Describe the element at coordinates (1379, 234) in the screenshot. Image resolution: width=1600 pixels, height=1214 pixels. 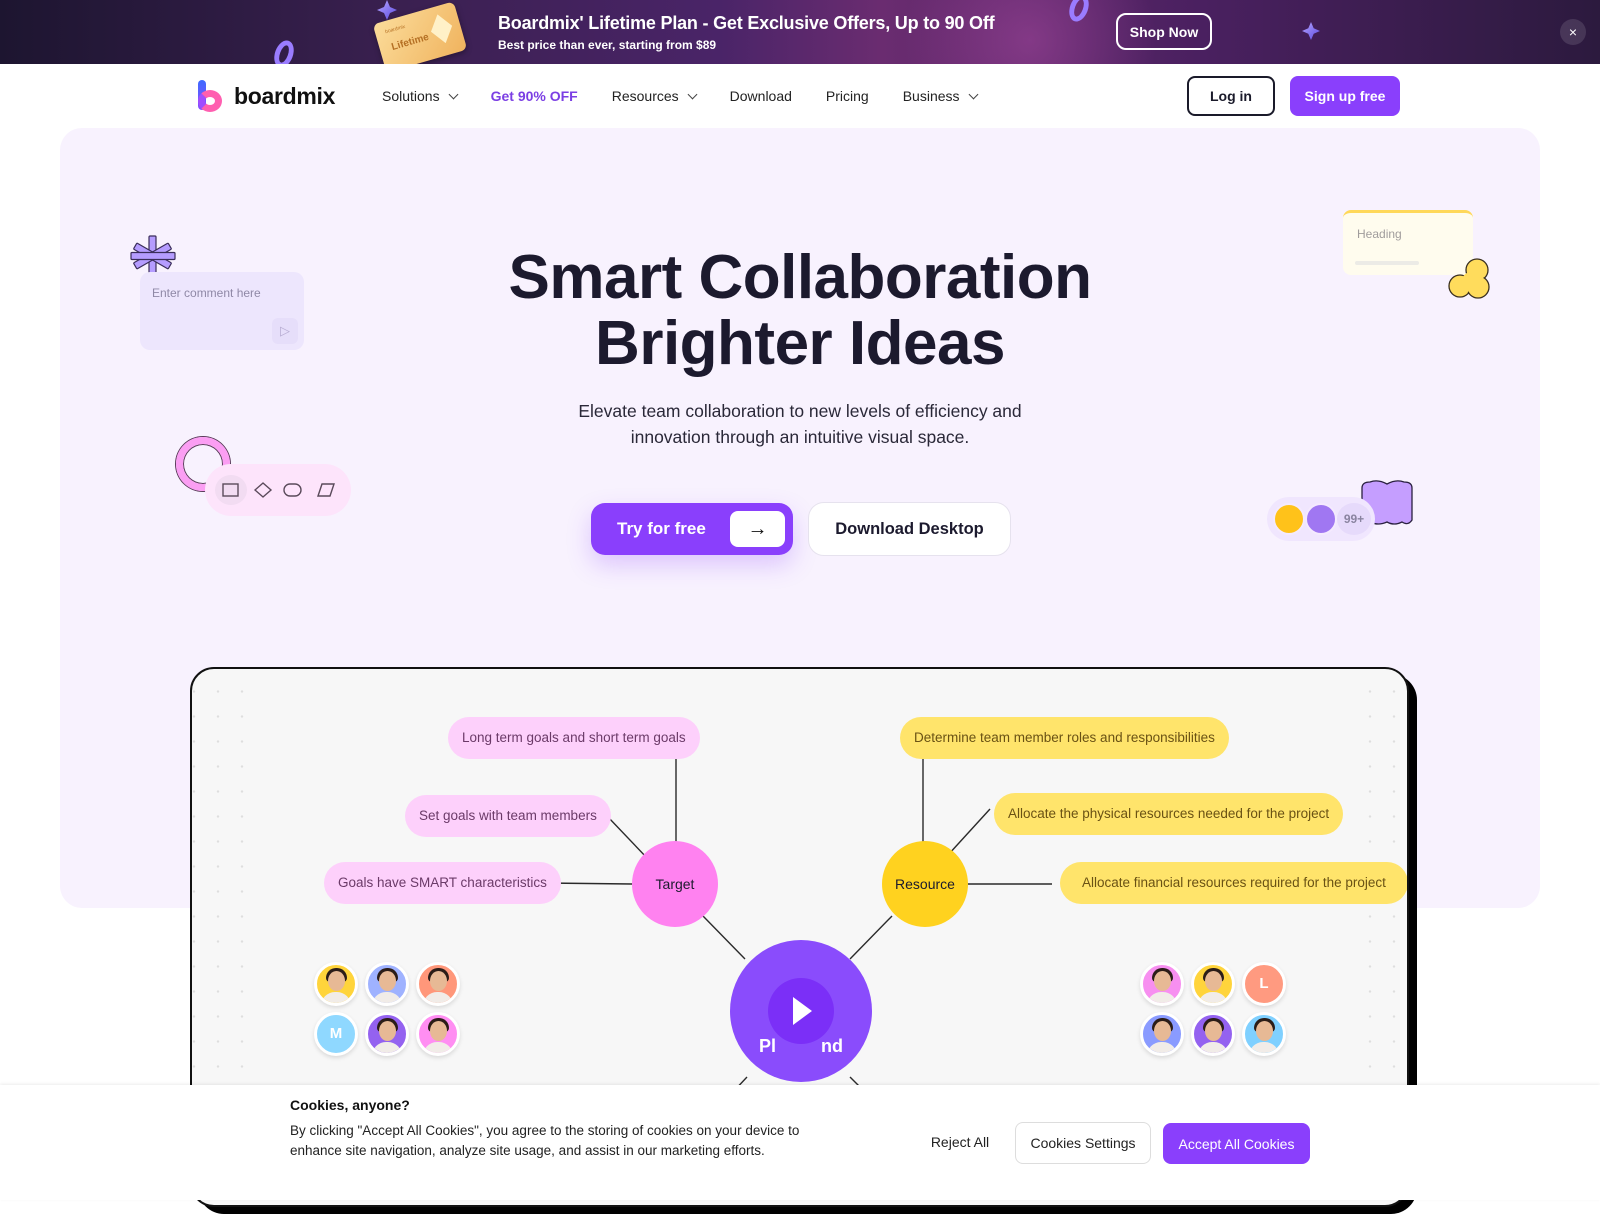
I see `note-heading: Heading` at that location.